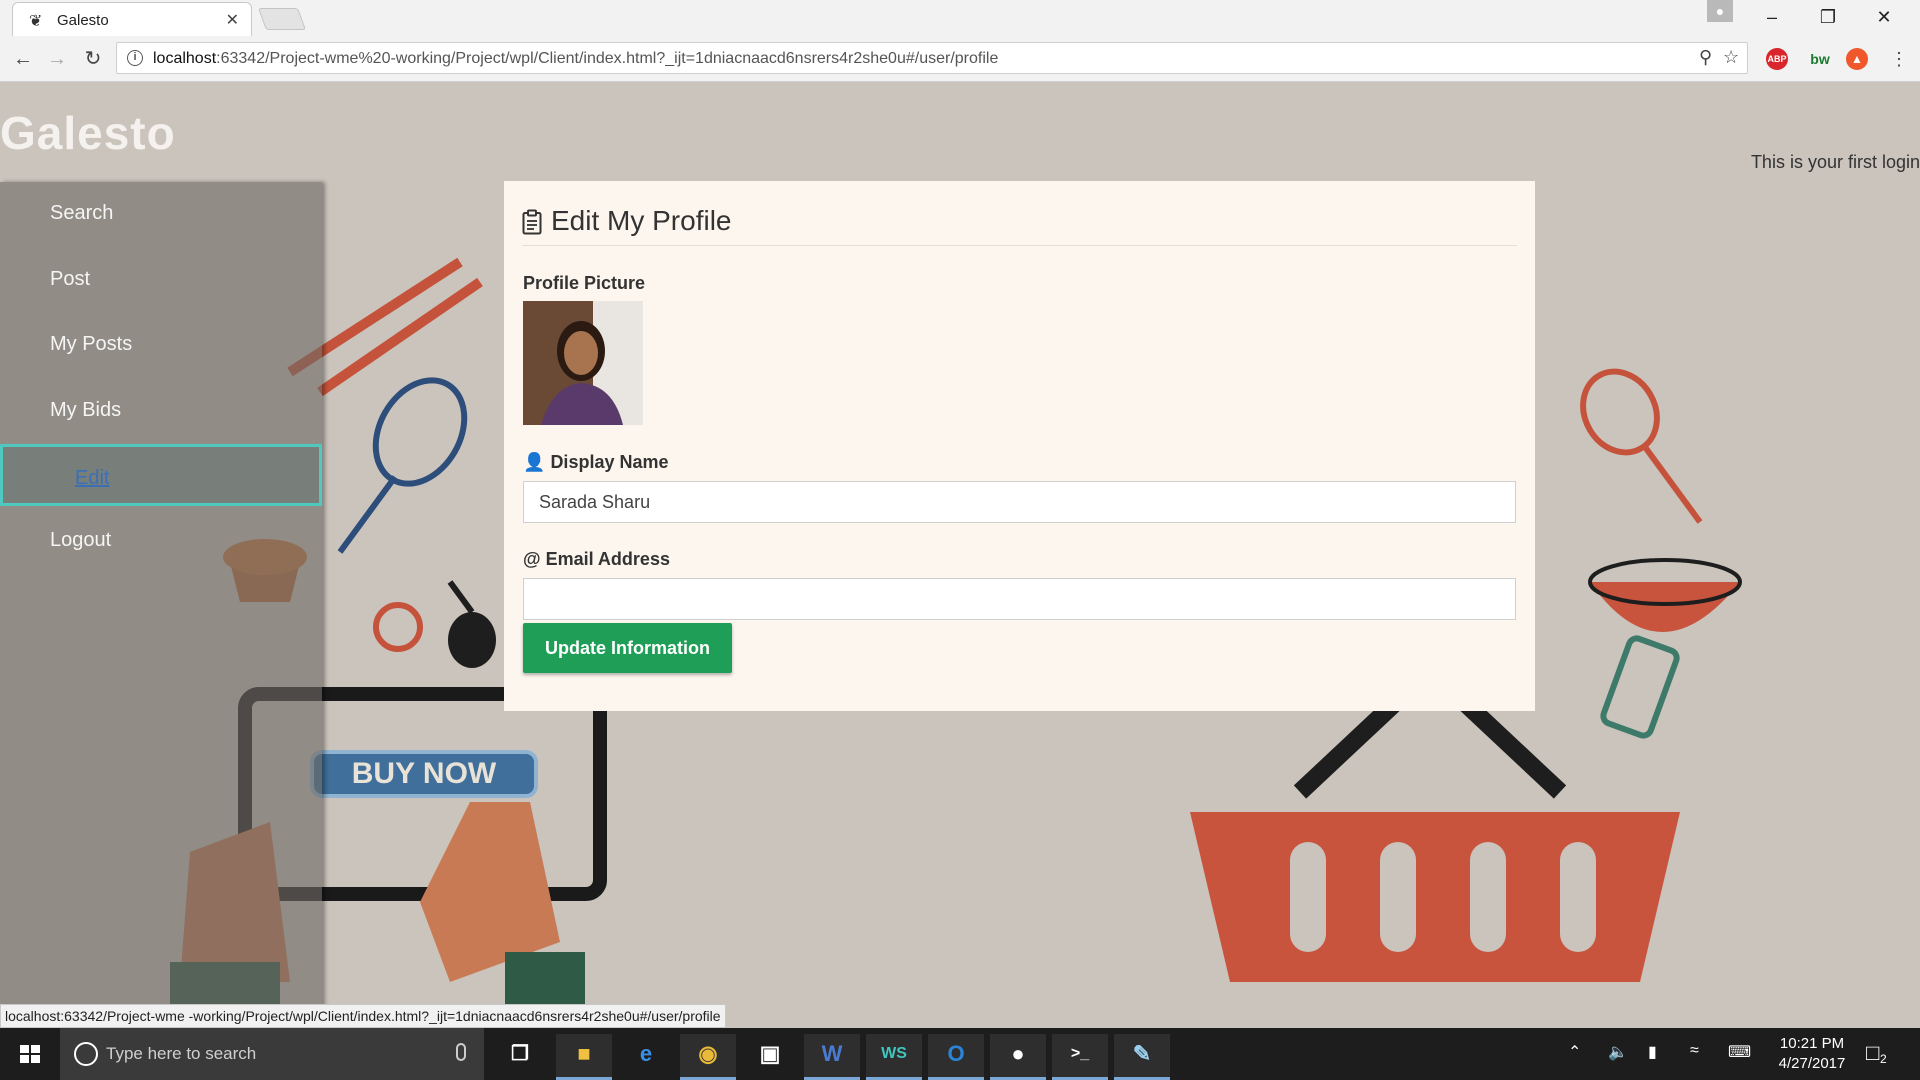 The height and width of the screenshot is (1080, 1920). What do you see at coordinates (1812, 1063) in the screenshot?
I see `clock-date: 4/27/2017` at bounding box center [1812, 1063].